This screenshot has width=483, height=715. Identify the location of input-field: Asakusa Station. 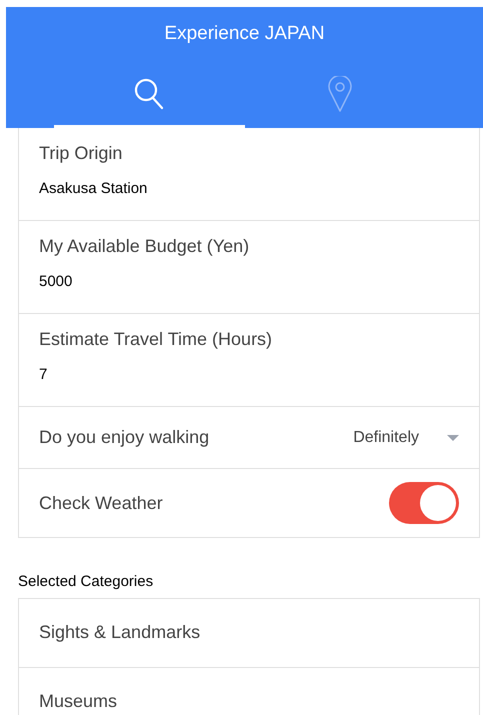
(249, 189).